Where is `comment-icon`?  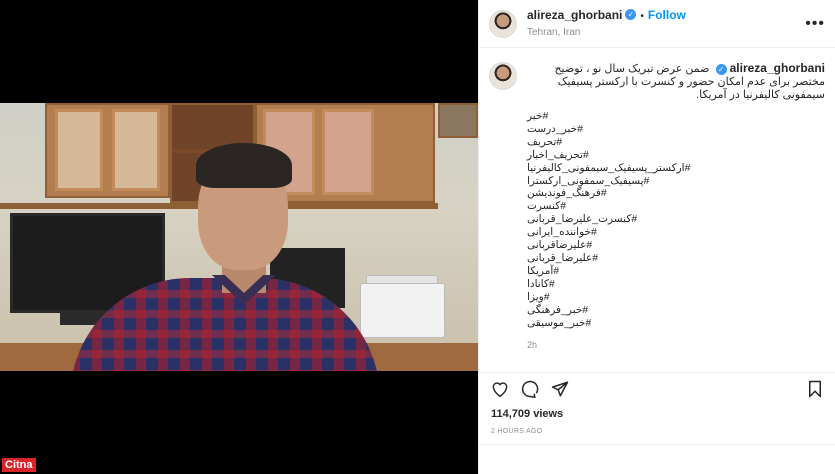 comment-icon is located at coordinates (530, 389).